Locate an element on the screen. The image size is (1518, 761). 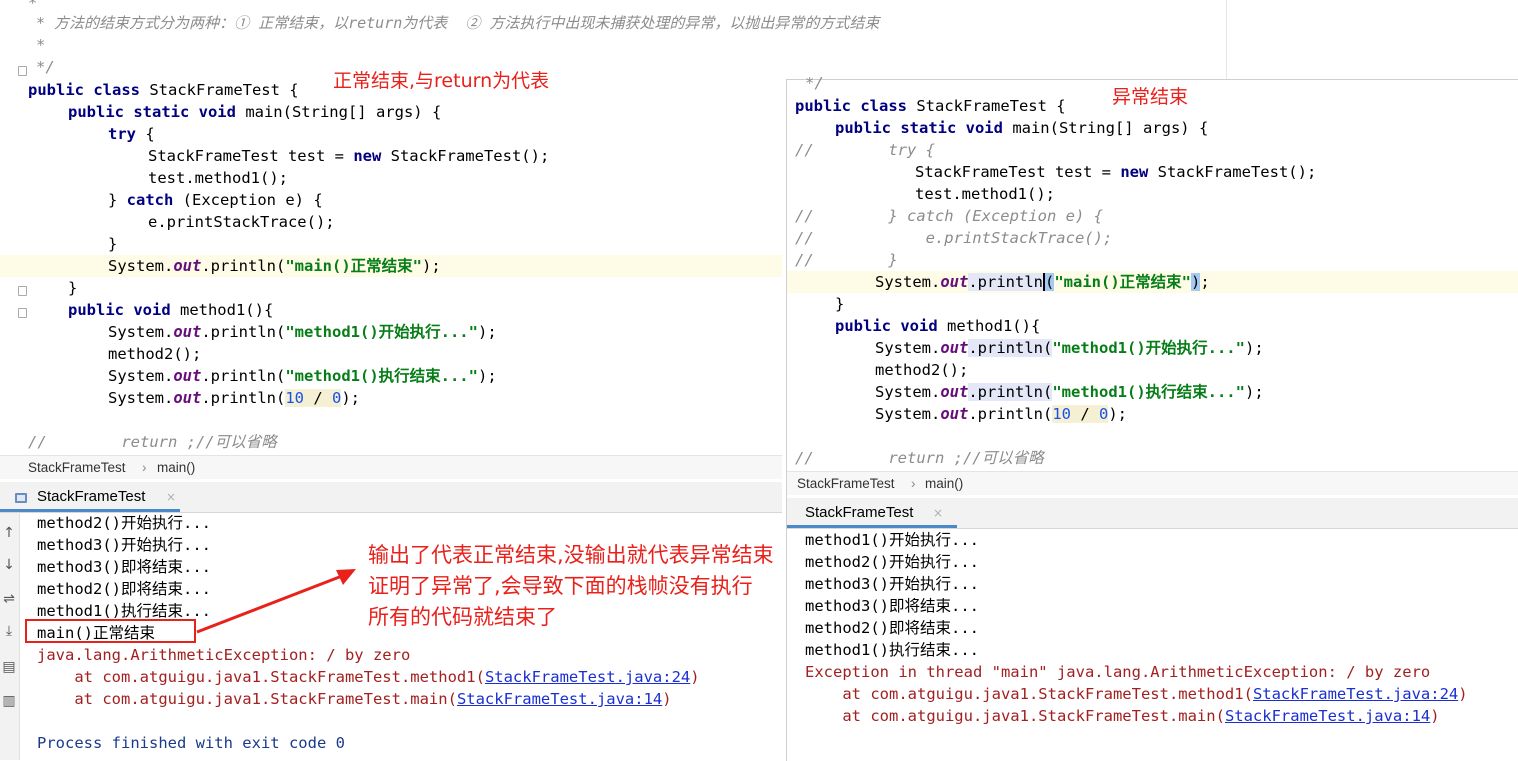
annotation-arrow is located at coordinates (276, 601).